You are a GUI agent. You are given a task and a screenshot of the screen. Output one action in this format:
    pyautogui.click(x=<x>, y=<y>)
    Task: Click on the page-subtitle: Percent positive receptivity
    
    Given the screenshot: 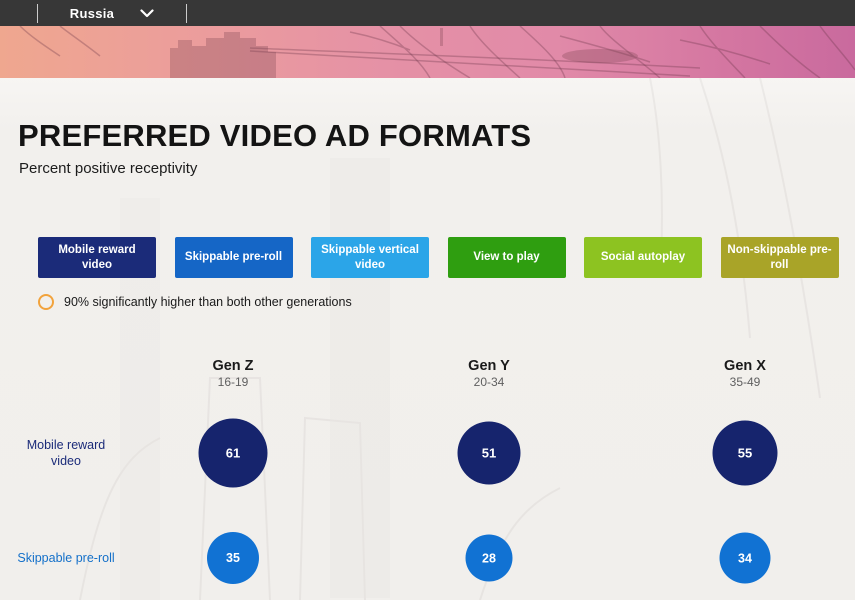 What is the action you would take?
    pyautogui.click(x=108, y=168)
    